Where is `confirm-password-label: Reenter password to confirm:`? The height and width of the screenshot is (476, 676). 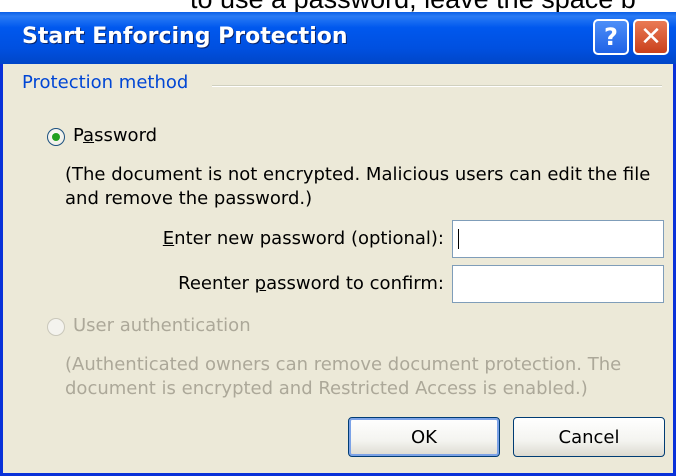 confirm-password-label: Reenter password to confirm: is located at coordinates (294, 283).